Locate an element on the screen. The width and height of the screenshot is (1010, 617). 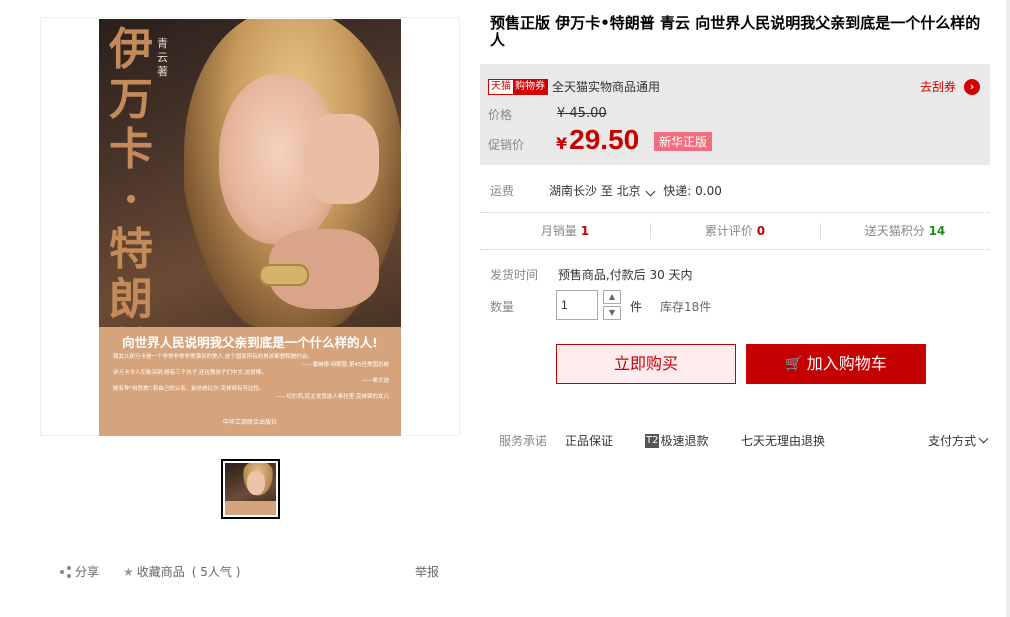
monthly-sales-label: 月销量 is located at coordinates (558, 231).